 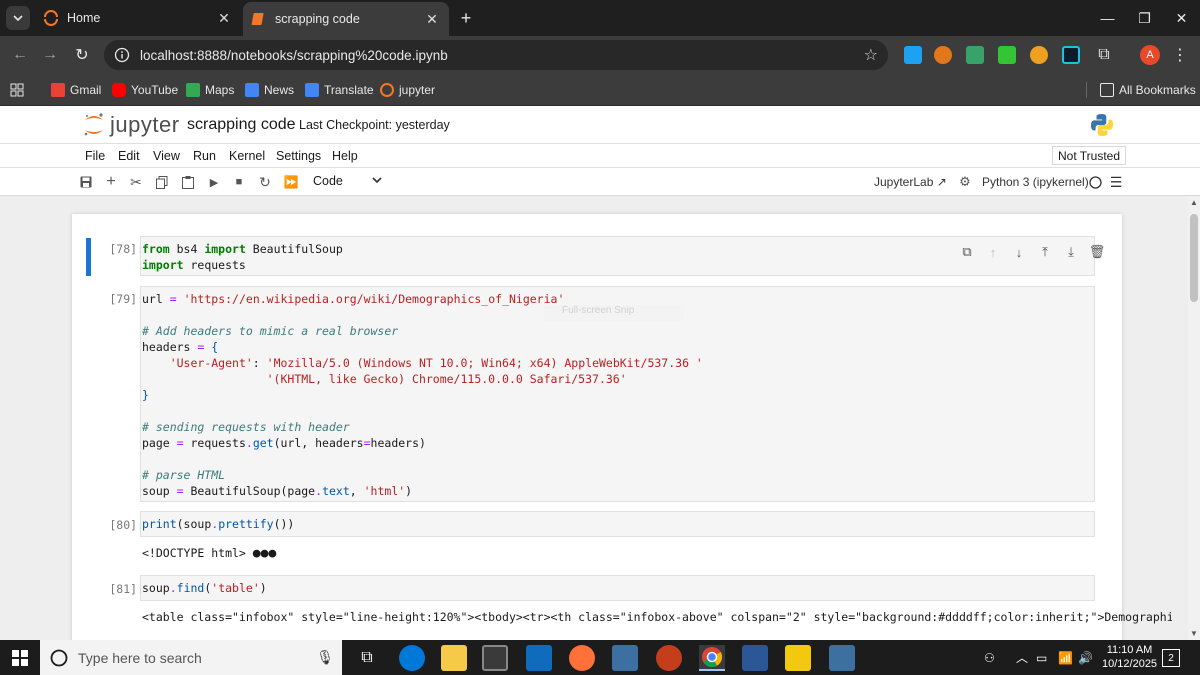 I want to click on bookmark-youtube: YouTube, so click(x=145, y=90).